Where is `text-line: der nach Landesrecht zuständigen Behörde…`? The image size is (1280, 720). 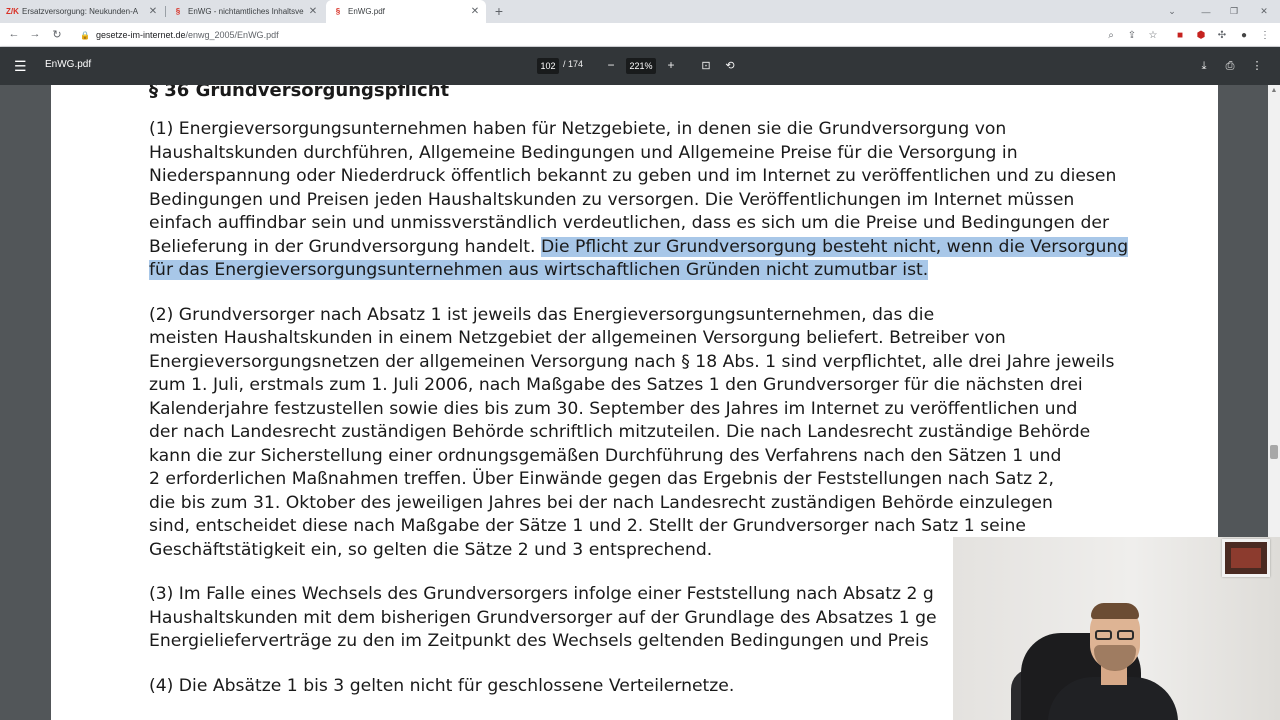 text-line: der nach Landesrecht zuständigen Behörde… is located at coordinates (620, 432).